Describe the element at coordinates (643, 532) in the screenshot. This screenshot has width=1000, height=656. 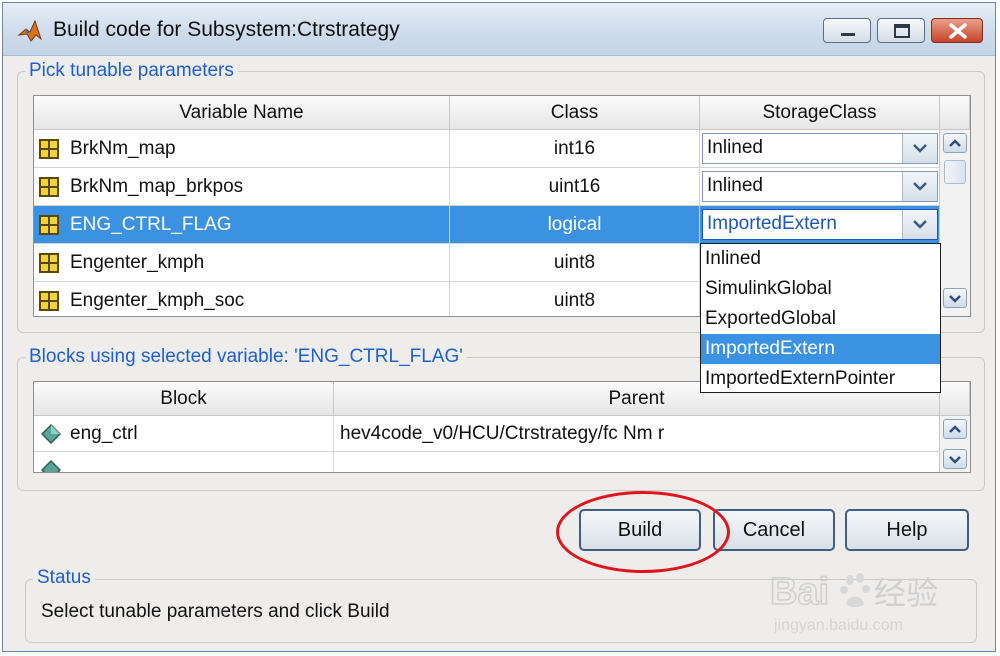
I see `annotation-circle` at that location.